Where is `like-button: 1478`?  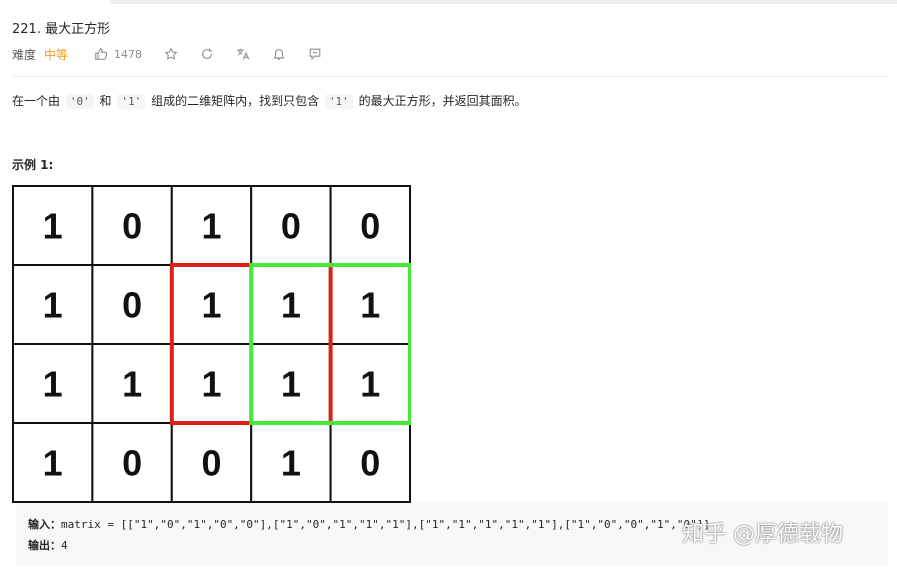
like-button: 1478 is located at coordinates (118, 54).